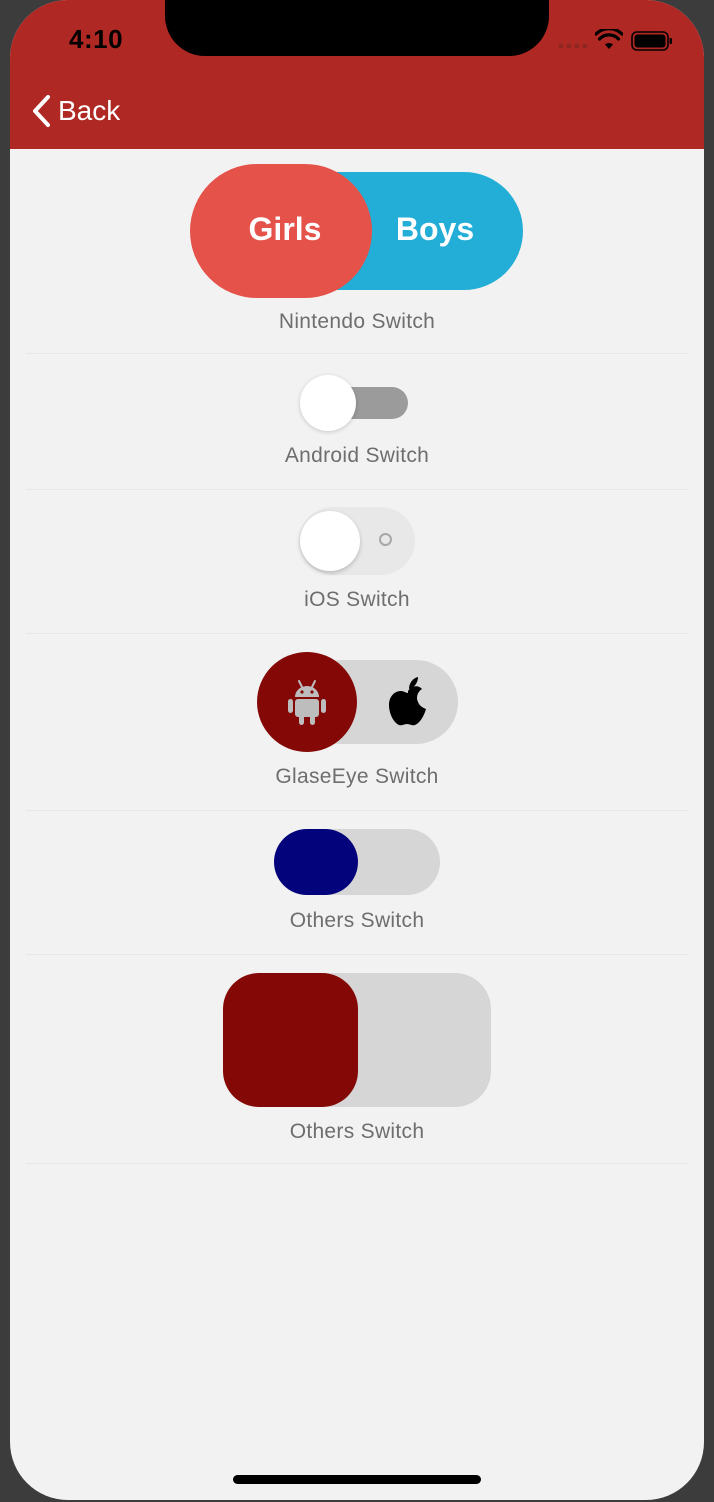 The image size is (714, 1502). What do you see at coordinates (435, 229) in the screenshot?
I see `nintendo-option-boys: Boys` at bounding box center [435, 229].